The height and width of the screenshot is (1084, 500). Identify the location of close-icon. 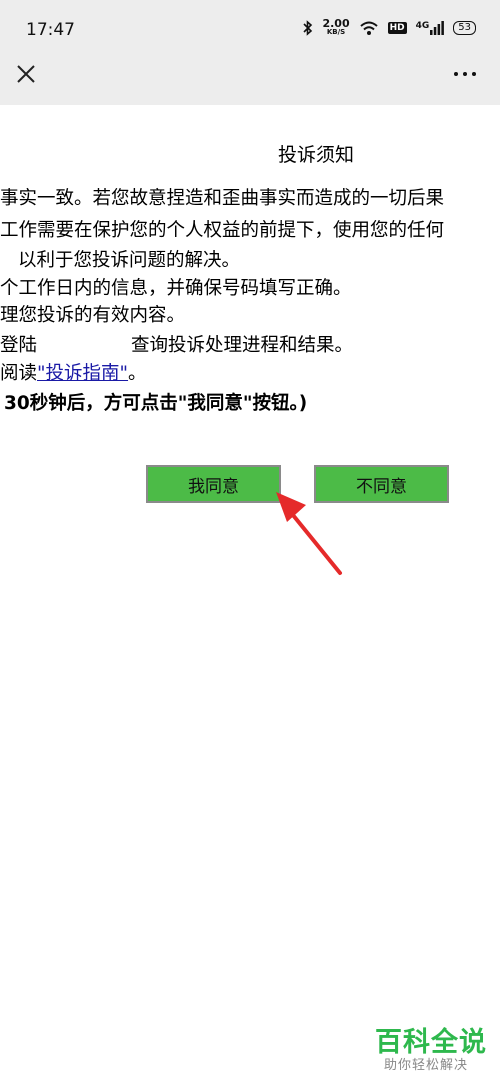
(26, 74).